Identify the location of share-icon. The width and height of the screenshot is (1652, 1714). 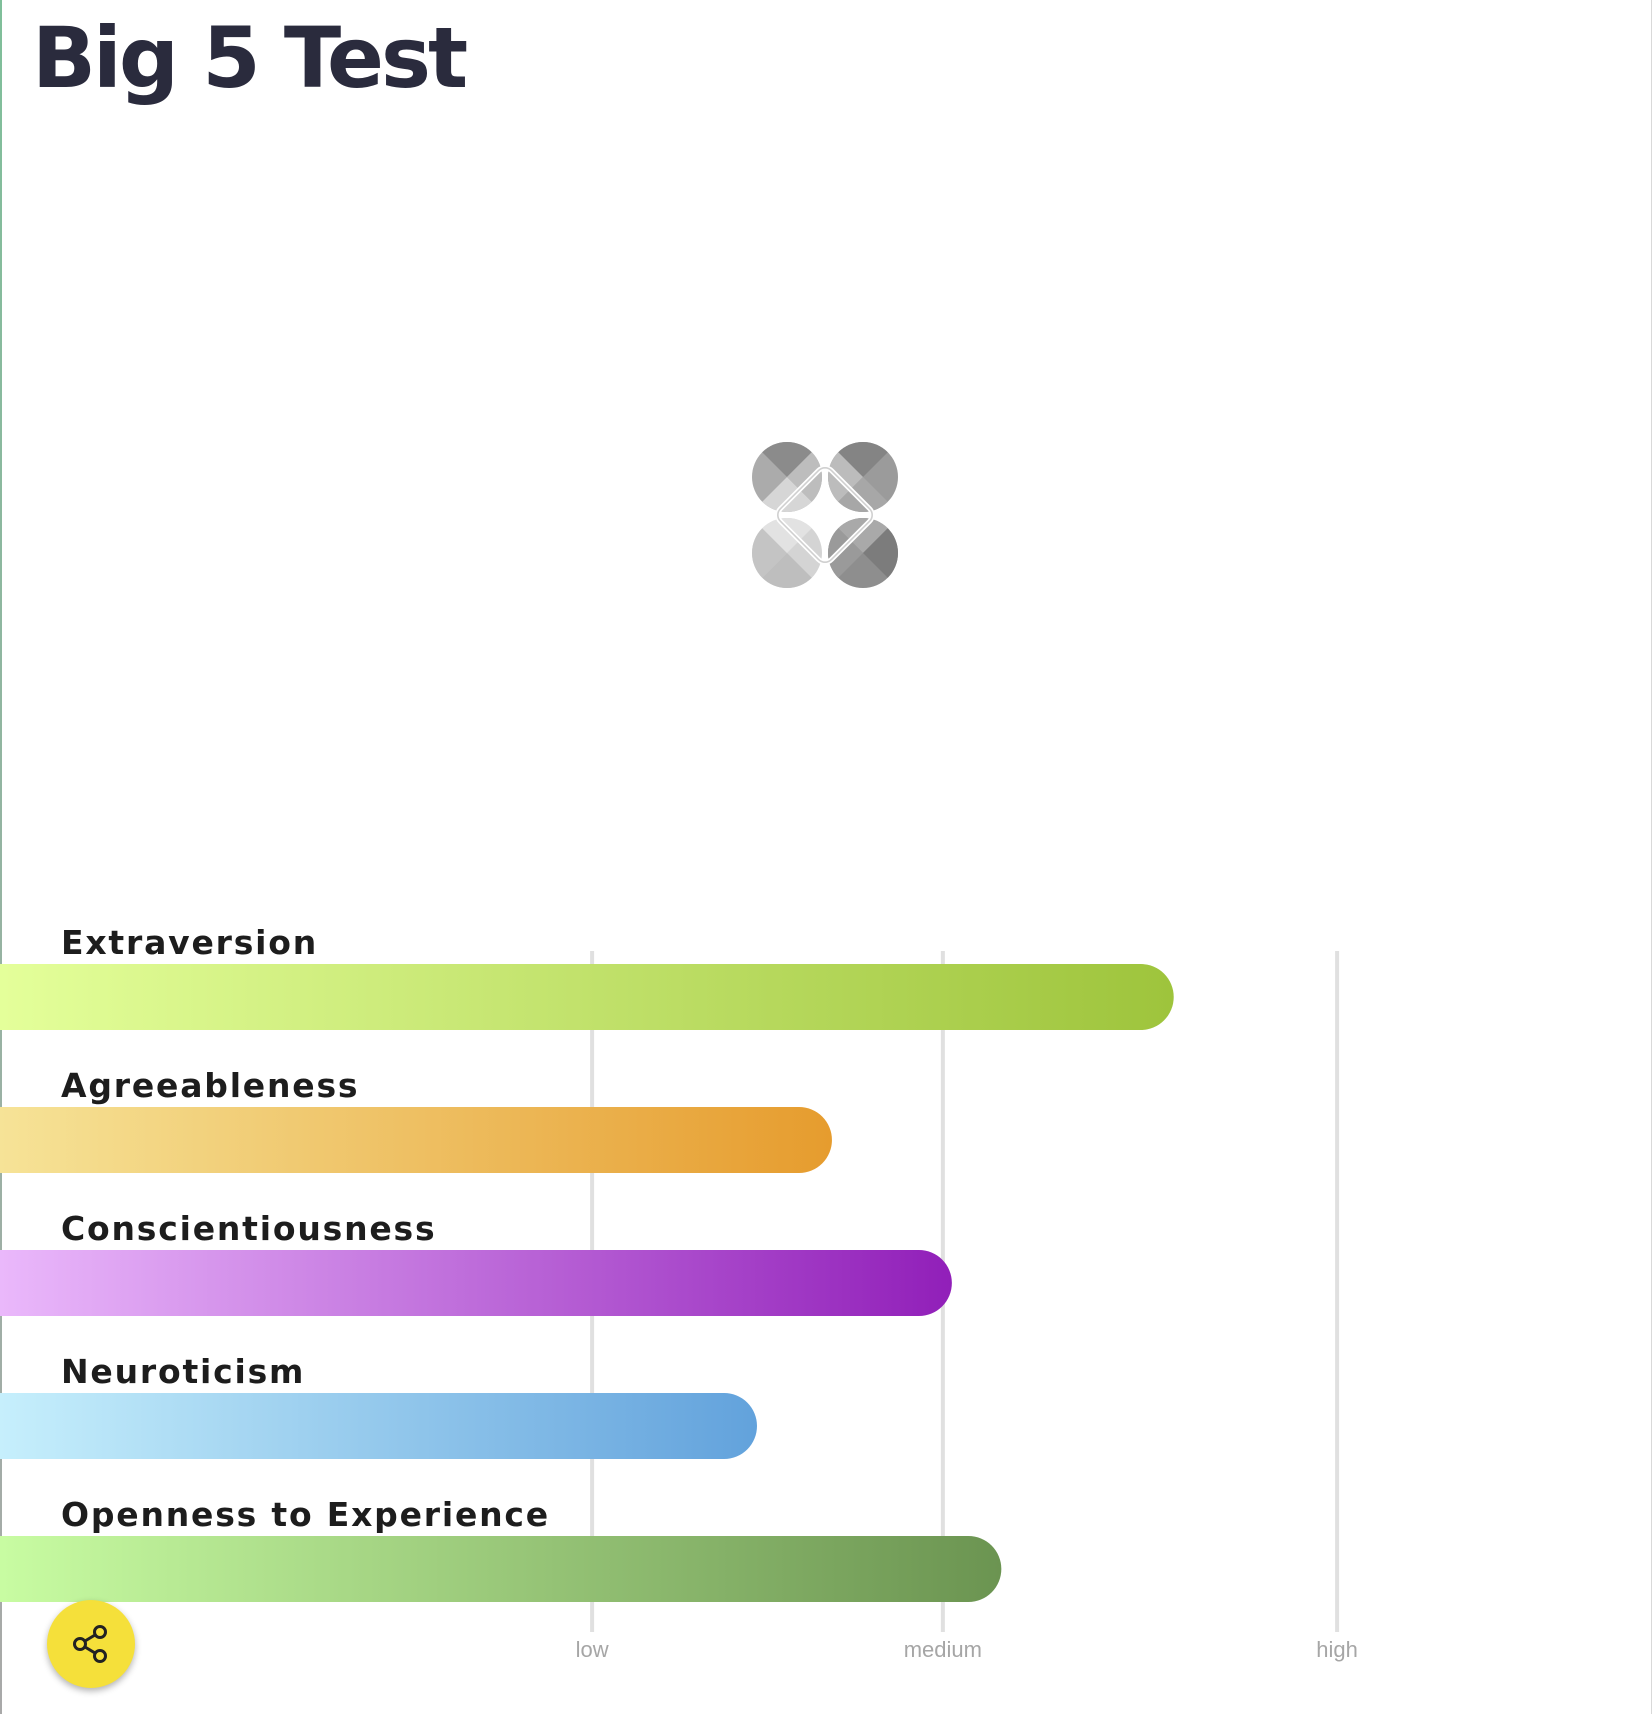
(90, 1644).